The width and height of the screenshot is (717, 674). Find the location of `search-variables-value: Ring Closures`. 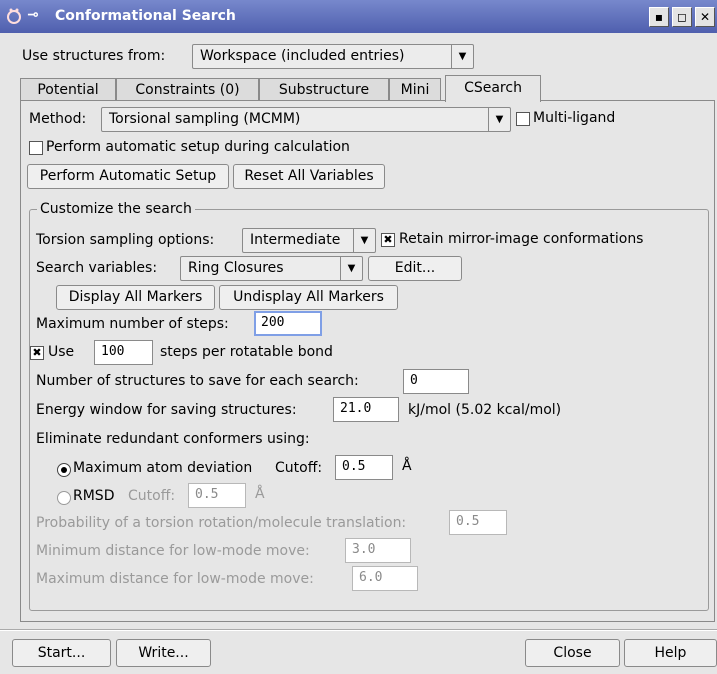

search-variables-value: Ring Closures is located at coordinates (236, 268).